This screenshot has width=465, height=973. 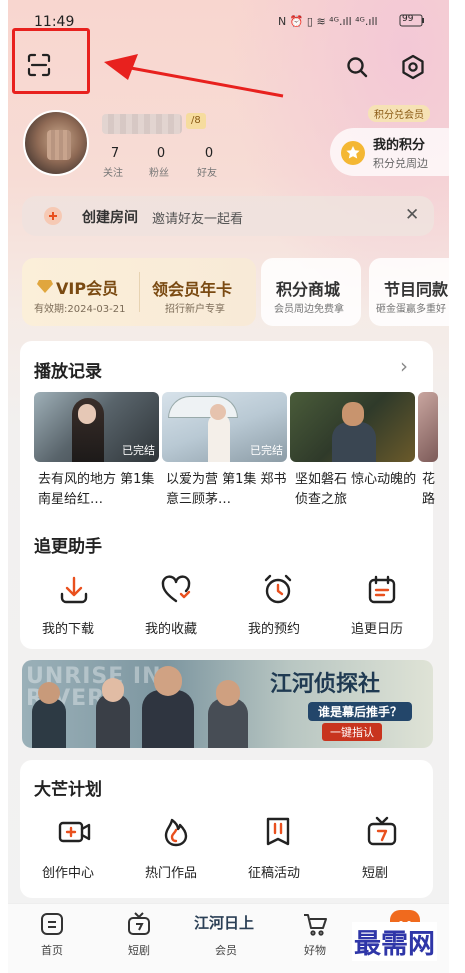 What do you see at coordinates (53, 216) in the screenshot?
I see `plus-icon` at bounding box center [53, 216].